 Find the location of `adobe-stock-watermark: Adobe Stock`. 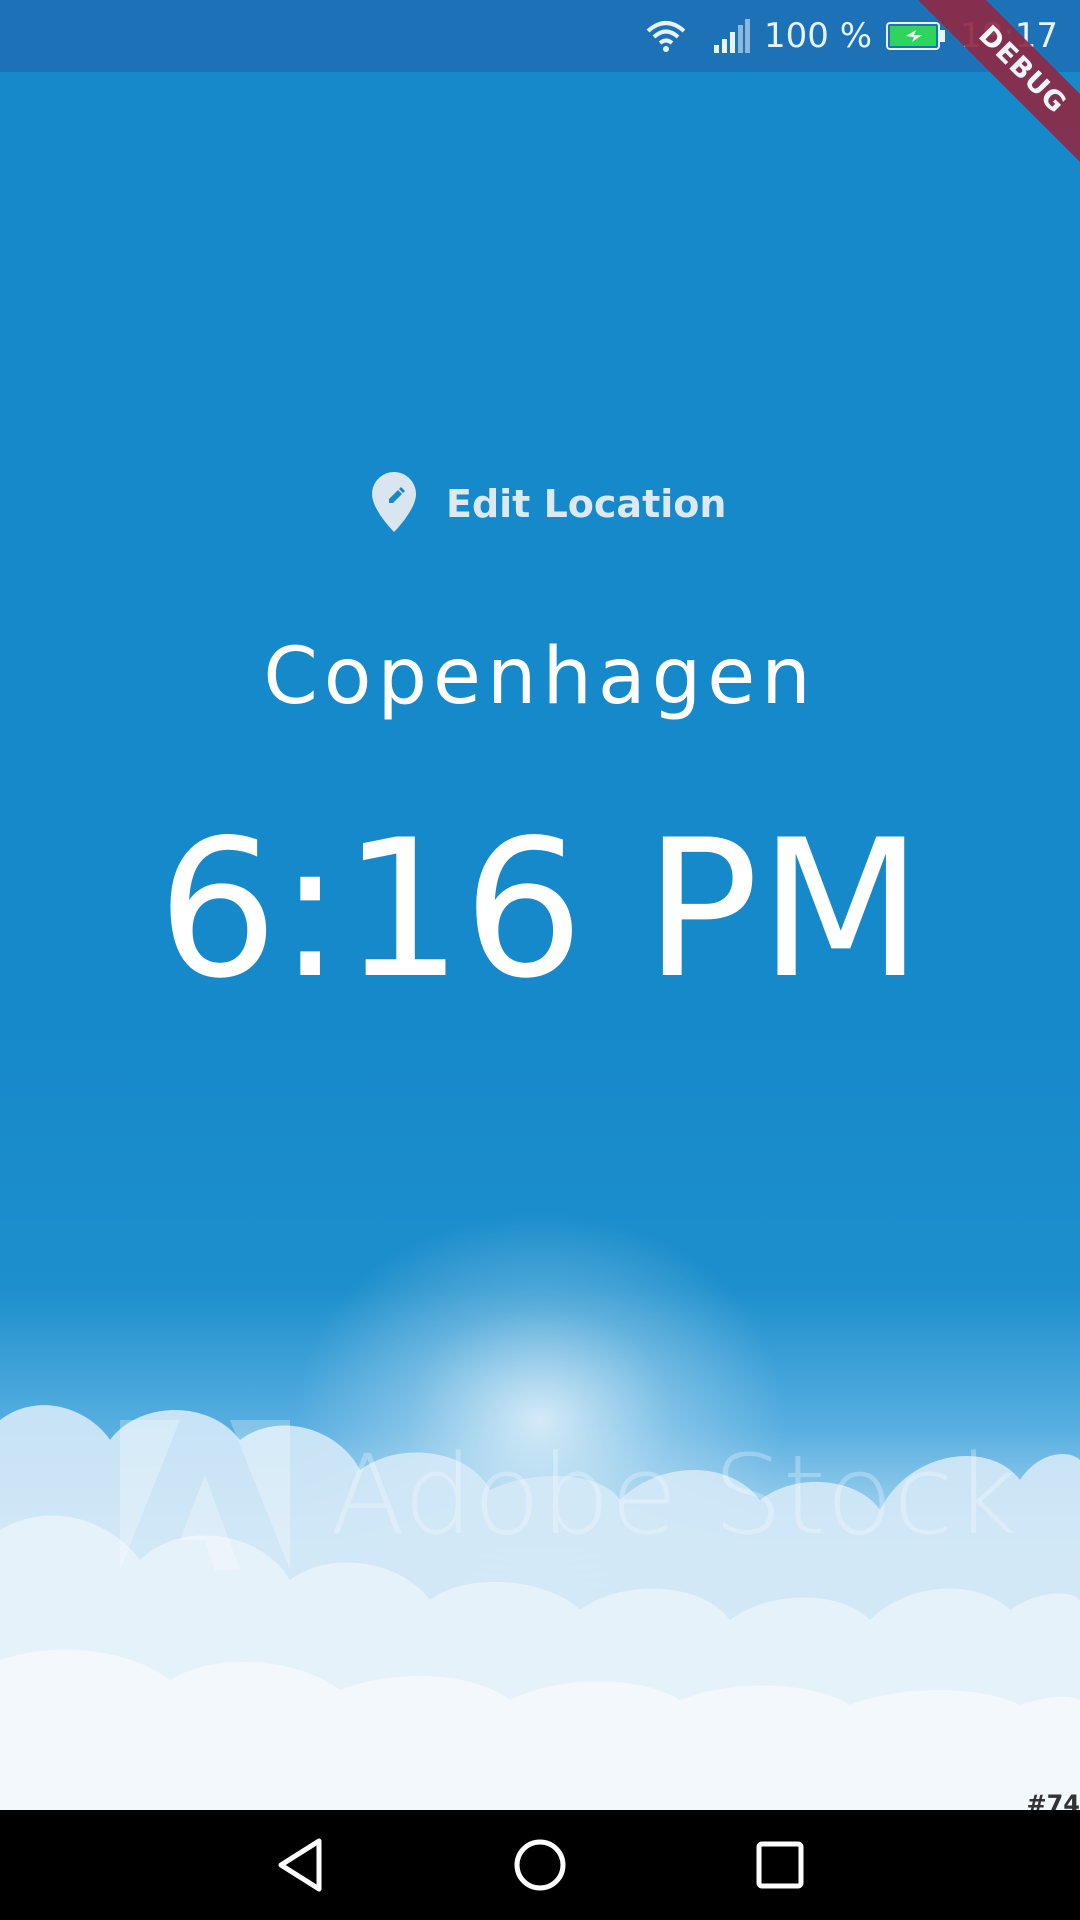

adobe-stock-watermark: Adobe Stock is located at coordinates (568, 1495).